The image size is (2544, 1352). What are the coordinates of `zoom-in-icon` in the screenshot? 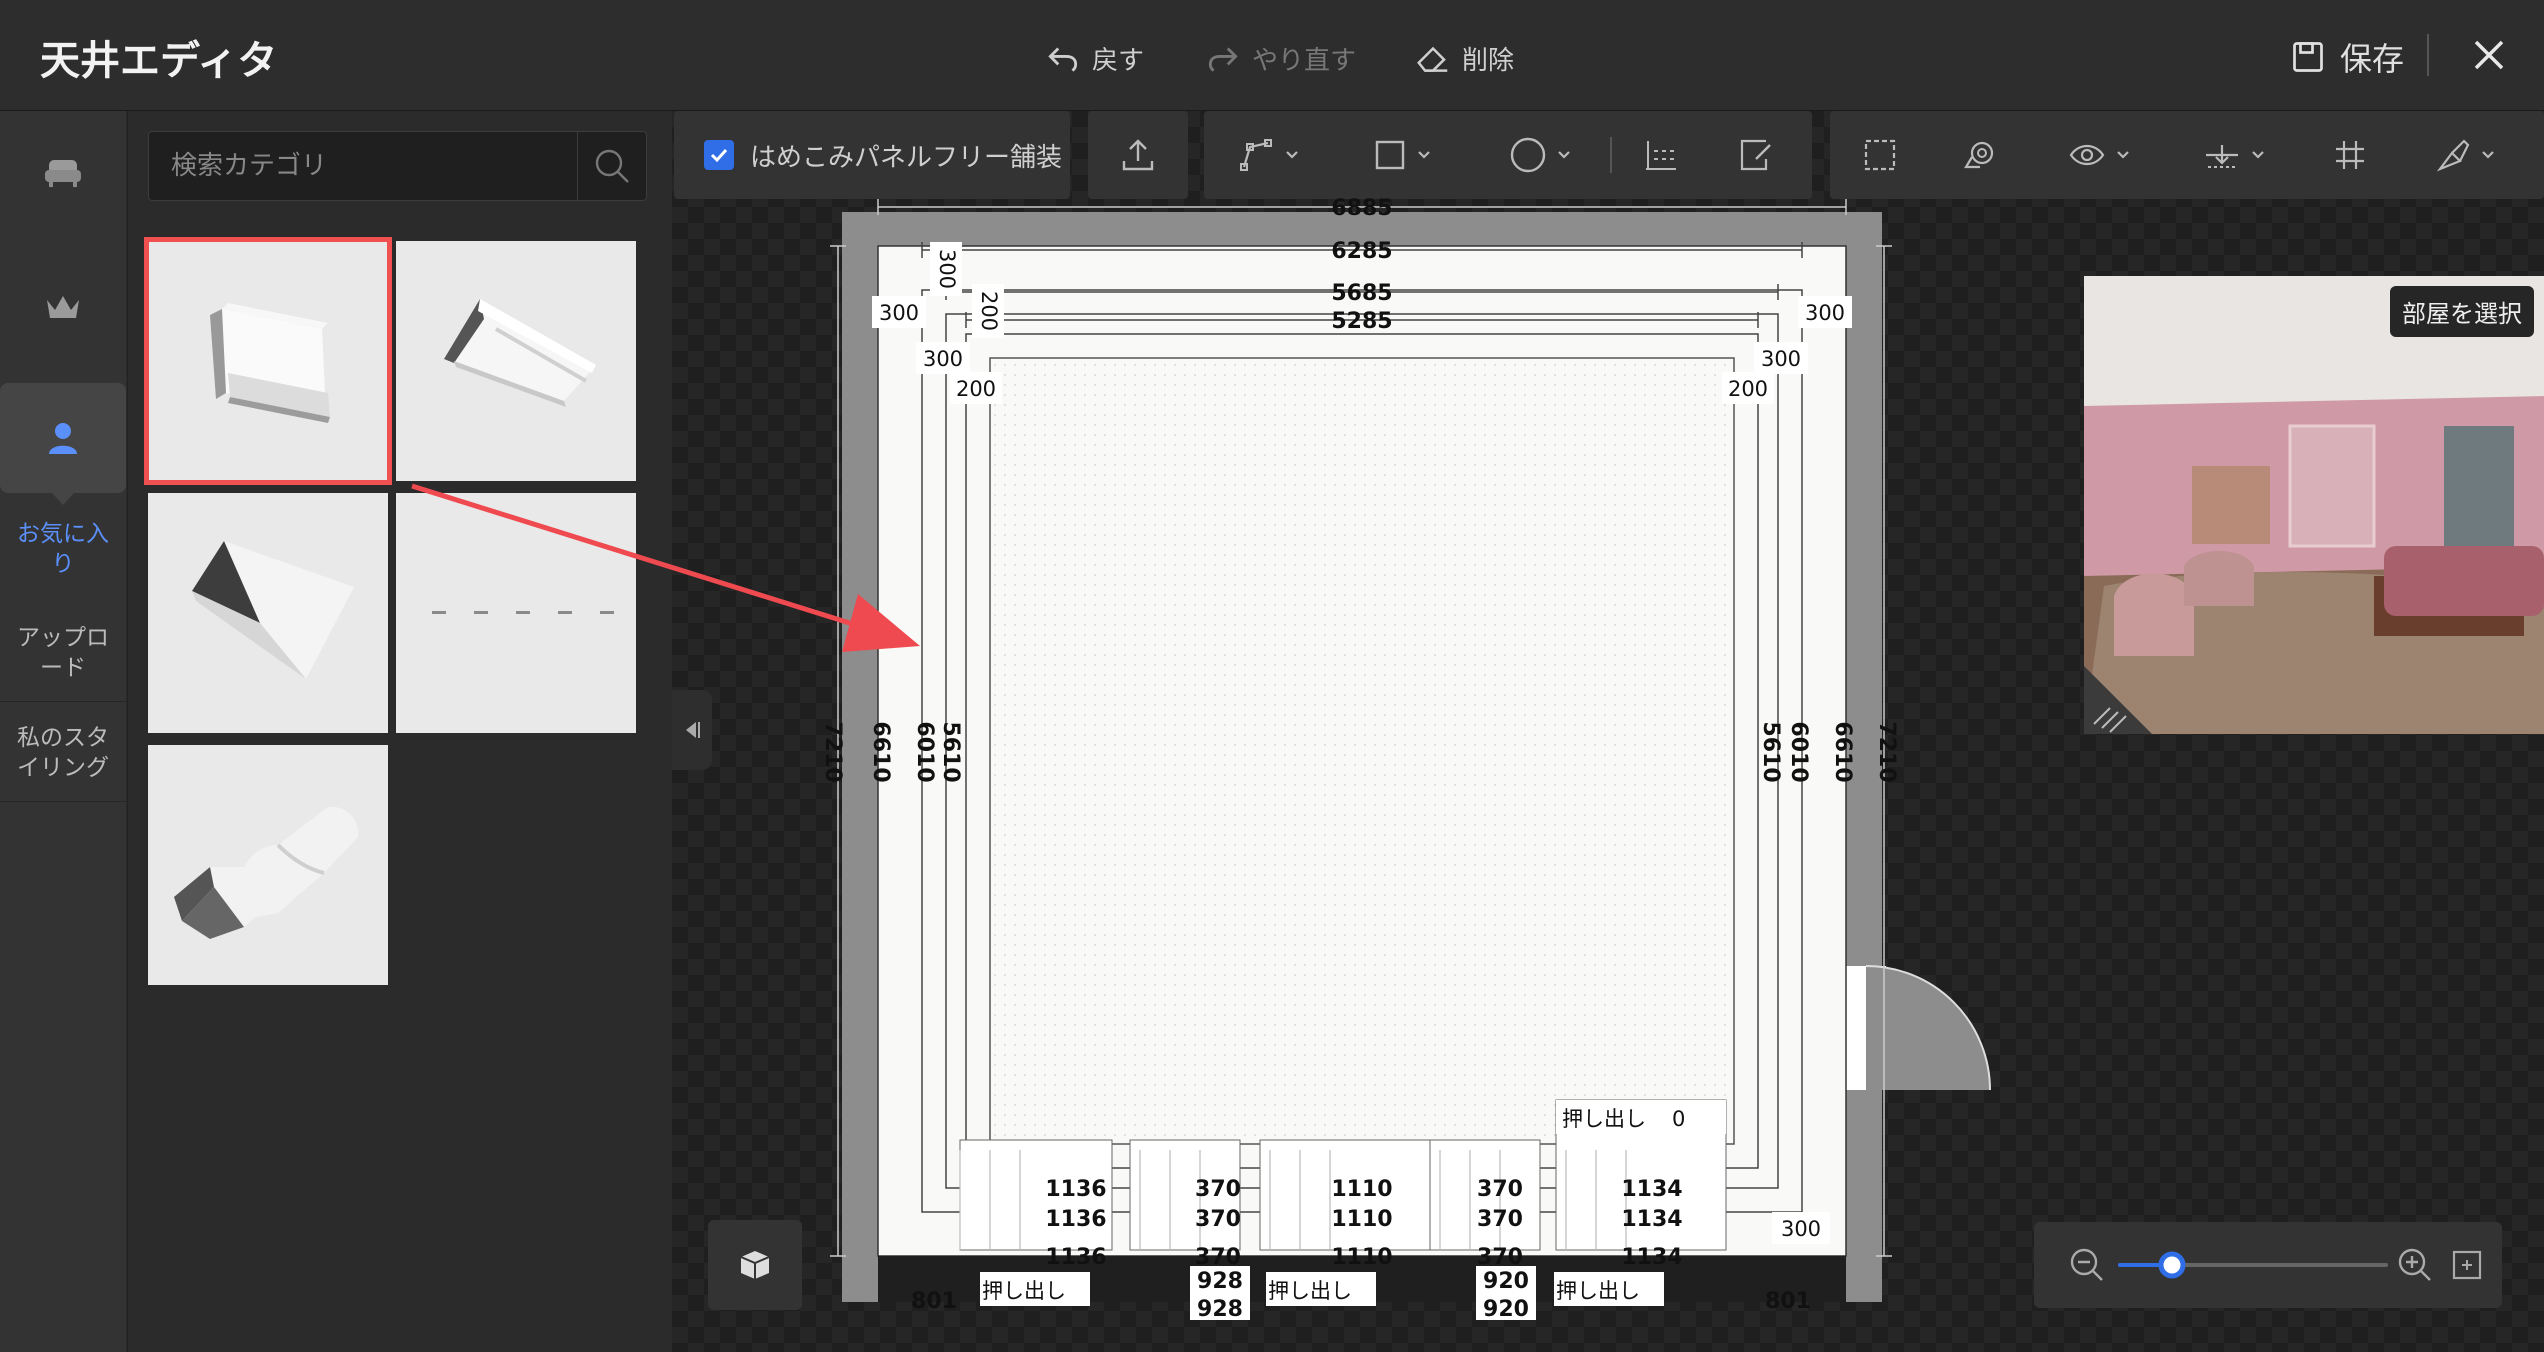 It's located at (2415, 1265).